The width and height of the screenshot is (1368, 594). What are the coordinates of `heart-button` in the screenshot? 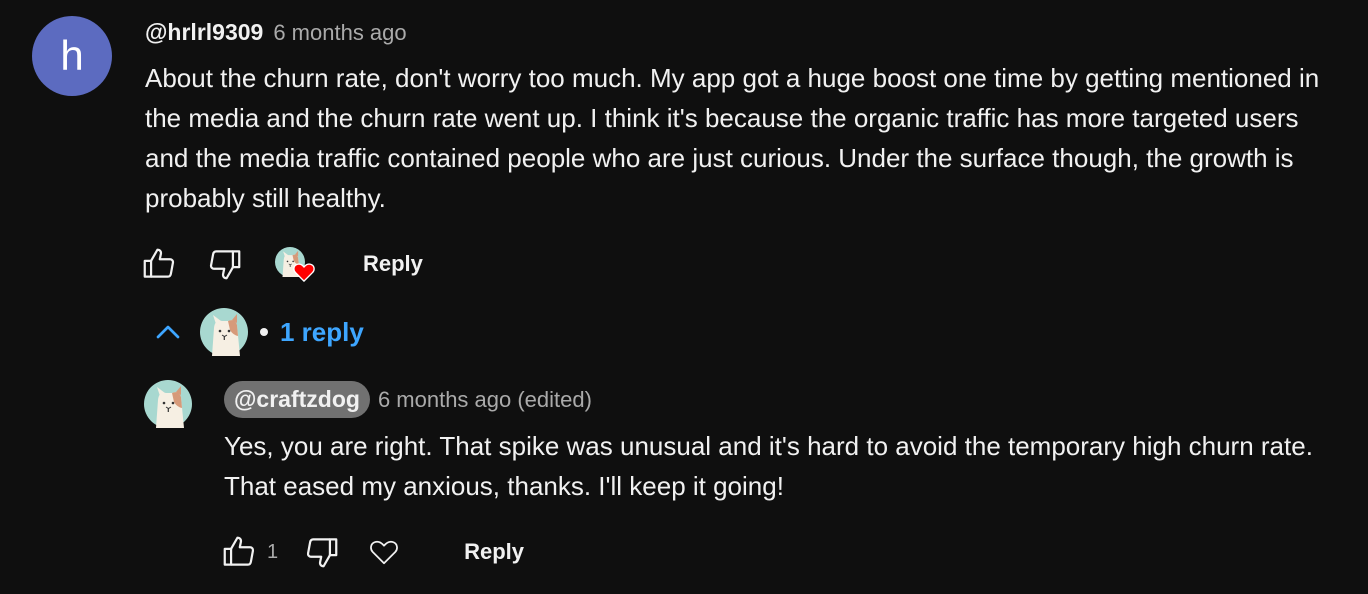 It's located at (384, 552).